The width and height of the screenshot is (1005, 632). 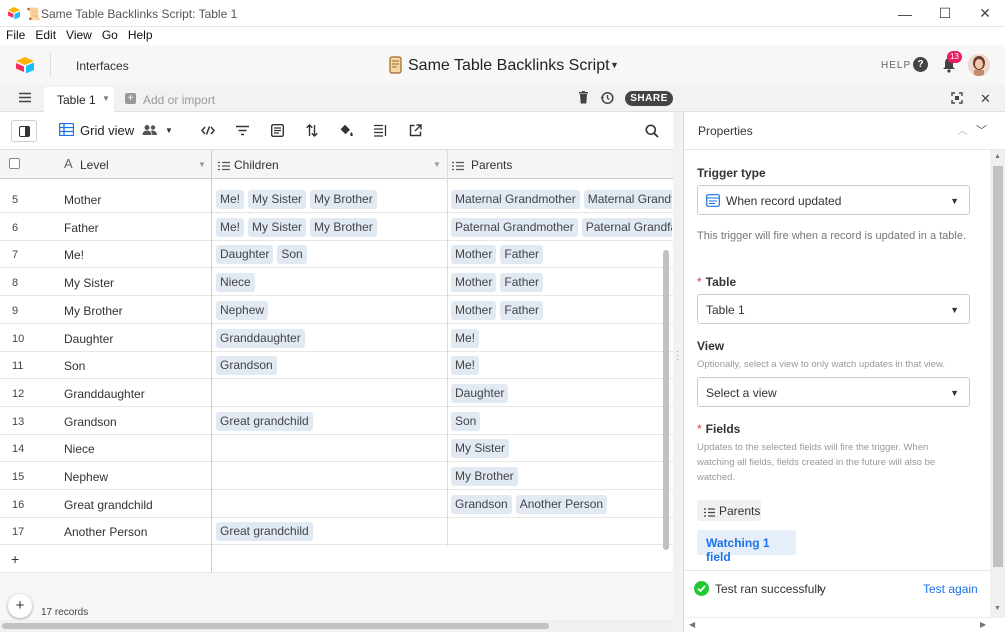 What do you see at coordinates (336, 421) in the screenshot?
I see `table-row: 13 Grandson Great grandchild Son` at bounding box center [336, 421].